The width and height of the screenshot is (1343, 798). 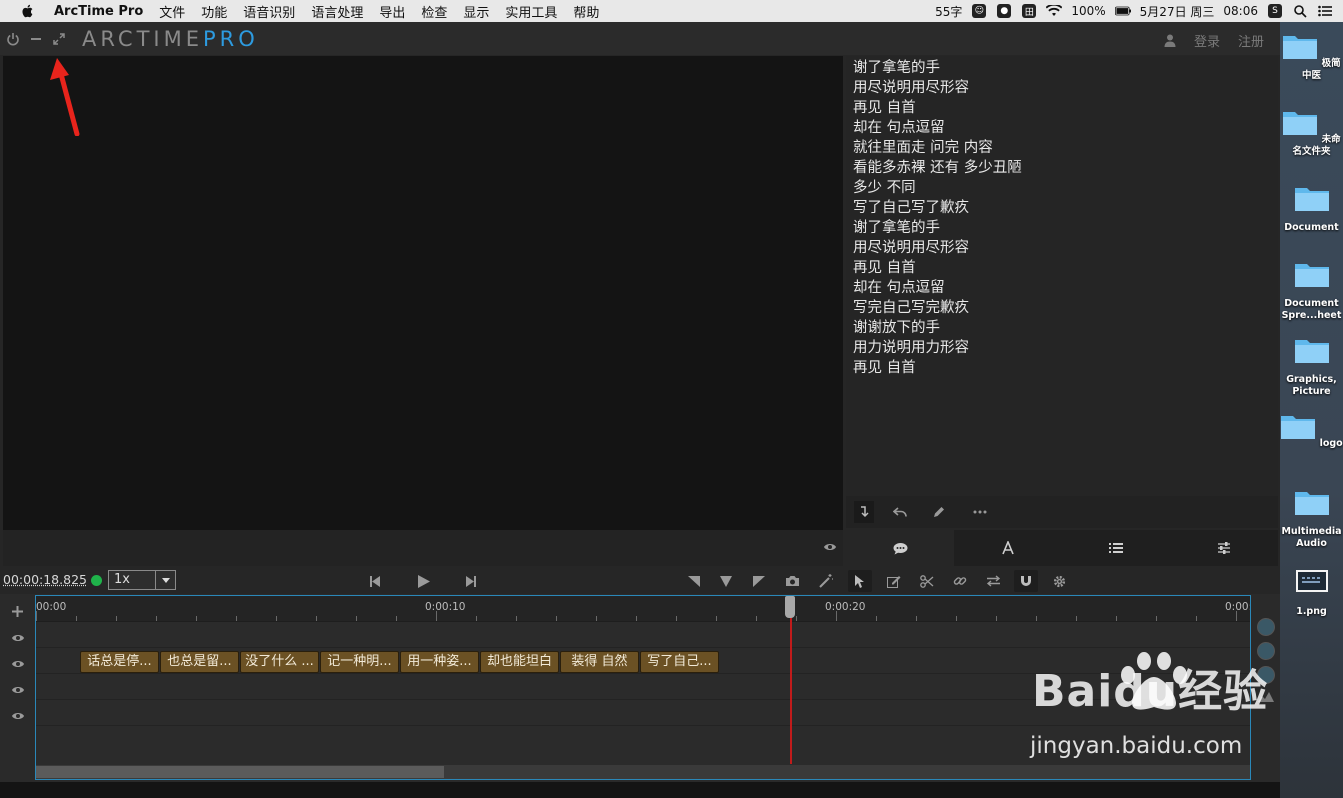 What do you see at coordinates (643, 609) in the screenshot?
I see `time-ruler: 00:00 0:00:10 0:00:20 0:00:` at bounding box center [643, 609].